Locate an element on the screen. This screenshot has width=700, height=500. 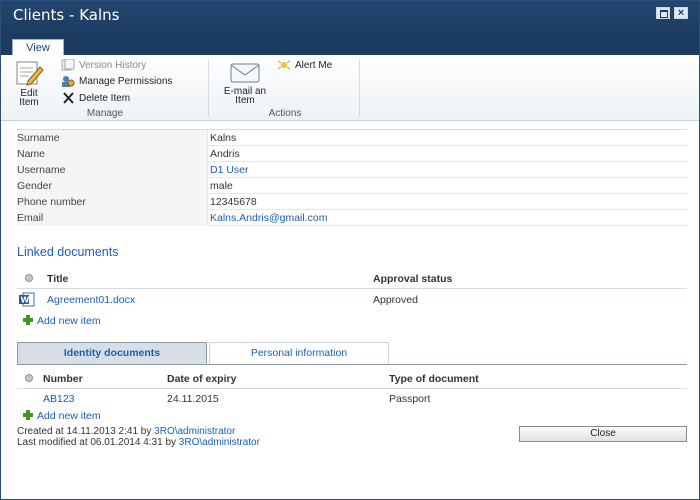
column-date-of-expiry: Date of expiry is located at coordinates (201, 379).